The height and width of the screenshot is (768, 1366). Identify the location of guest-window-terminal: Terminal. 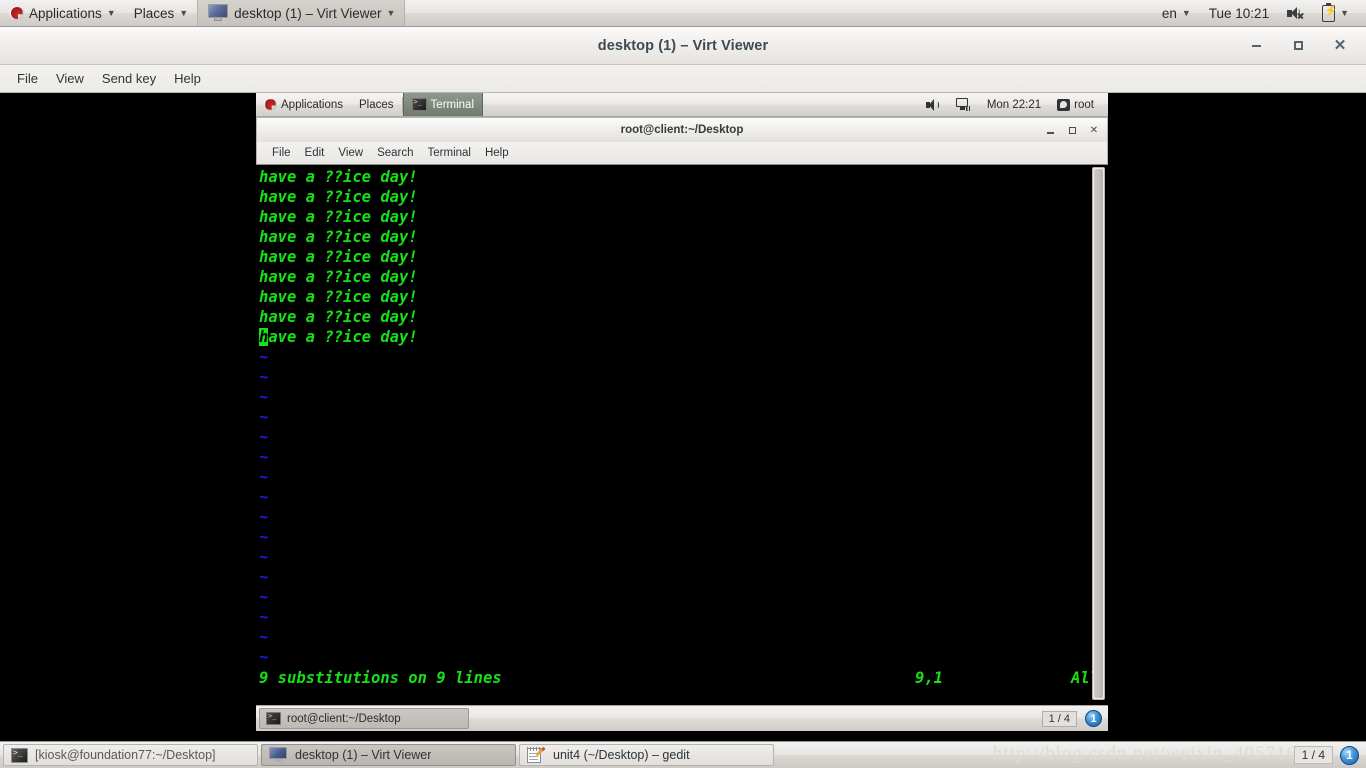
(443, 104).